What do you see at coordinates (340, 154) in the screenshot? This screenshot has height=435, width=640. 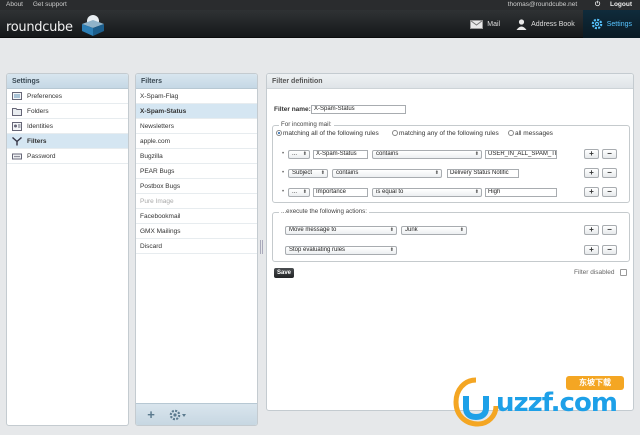 I see `rule-header-input: X-Spam-Status` at bounding box center [340, 154].